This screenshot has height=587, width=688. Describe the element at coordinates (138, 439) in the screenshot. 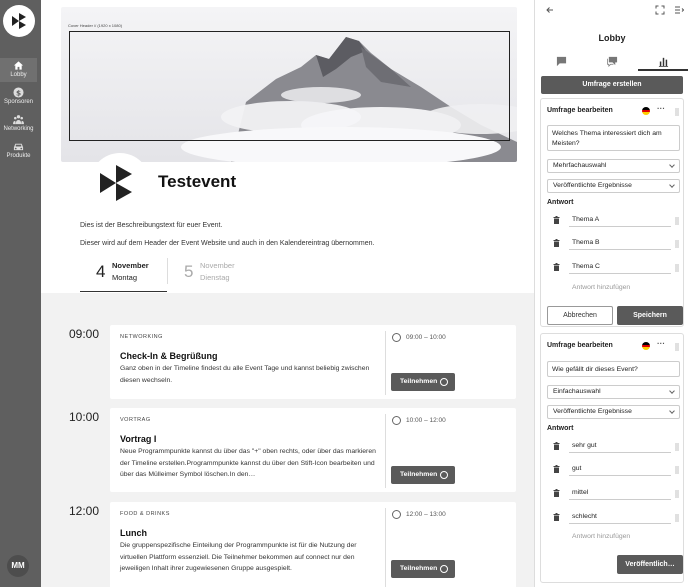

I see `session-title: Vortrag I` at that location.